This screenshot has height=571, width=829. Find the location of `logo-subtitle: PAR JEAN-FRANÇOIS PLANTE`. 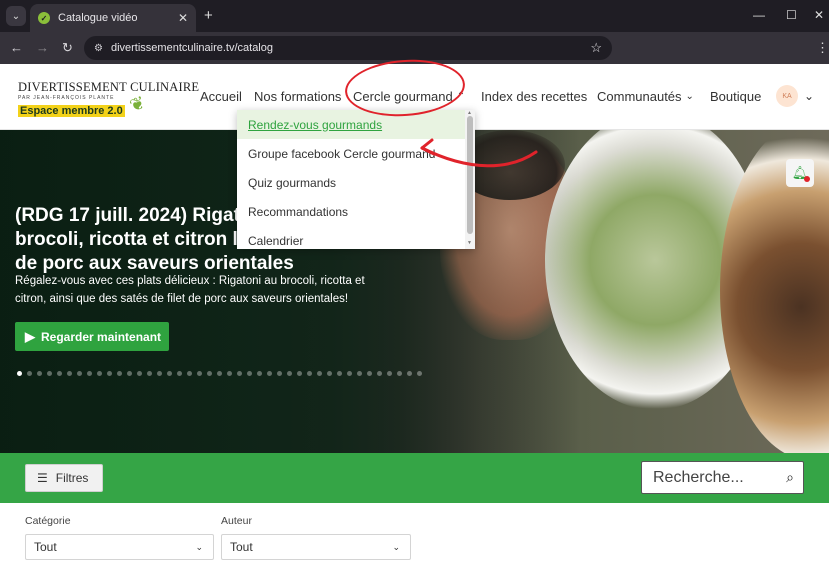

logo-subtitle: PAR JEAN-FRANÇOIS PLANTE is located at coordinates (66, 98).